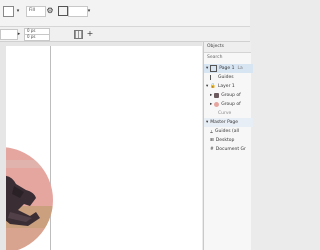 The image size is (320, 250). What do you see at coordinates (226, 77) in the screenshot?
I see `tree-row-label: Guides` at bounding box center [226, 77].